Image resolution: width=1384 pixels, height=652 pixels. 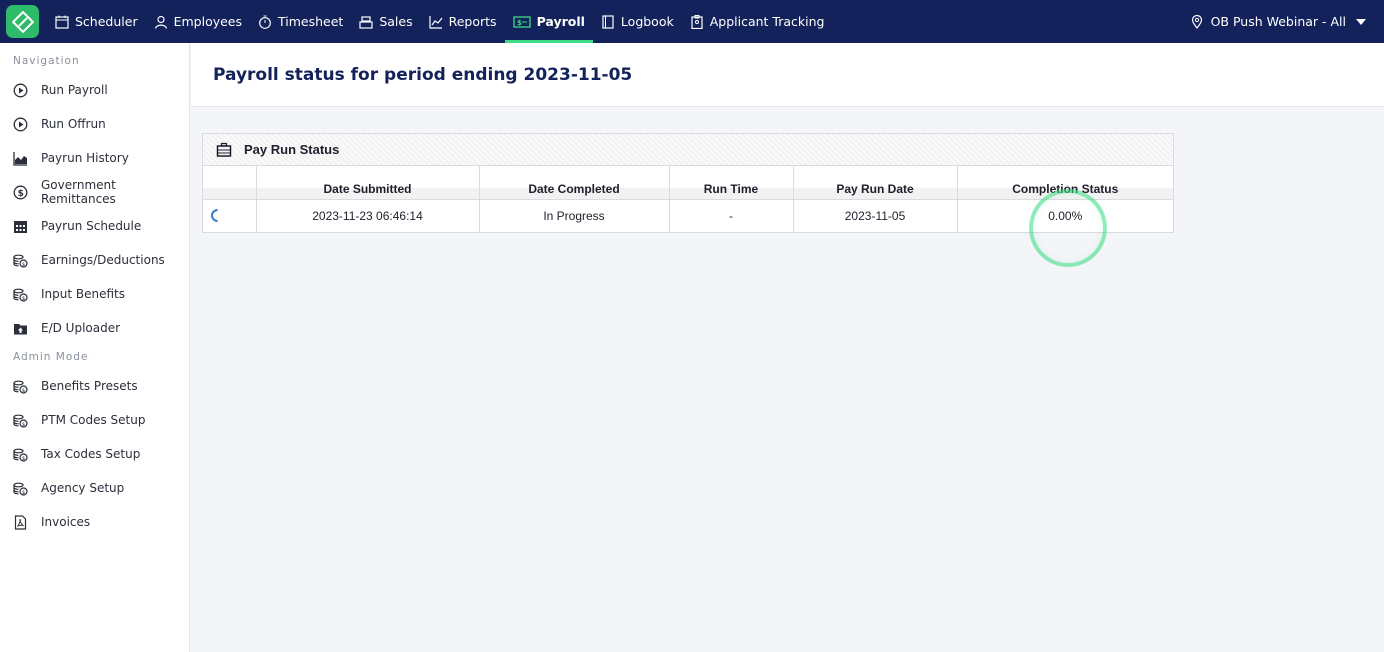 I want to click on nav-label: Employees, so click(x=208, y=21).